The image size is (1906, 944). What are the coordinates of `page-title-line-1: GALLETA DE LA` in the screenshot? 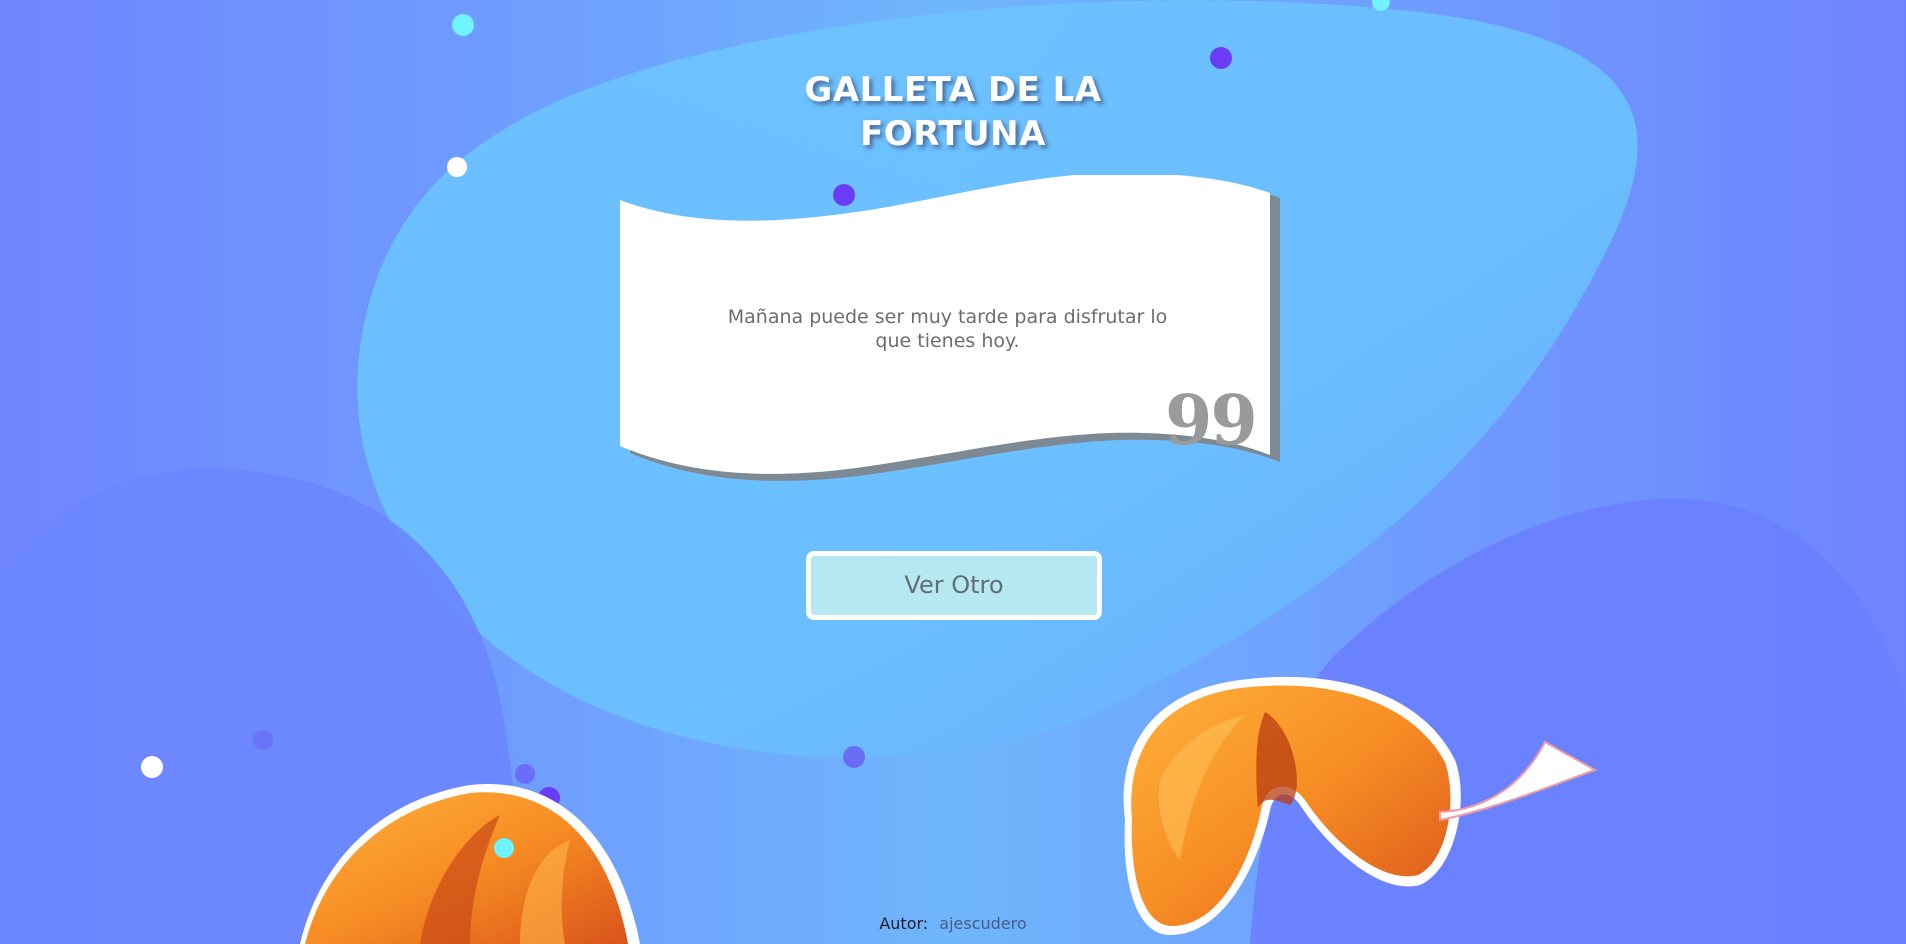 It's located at (953, 90).